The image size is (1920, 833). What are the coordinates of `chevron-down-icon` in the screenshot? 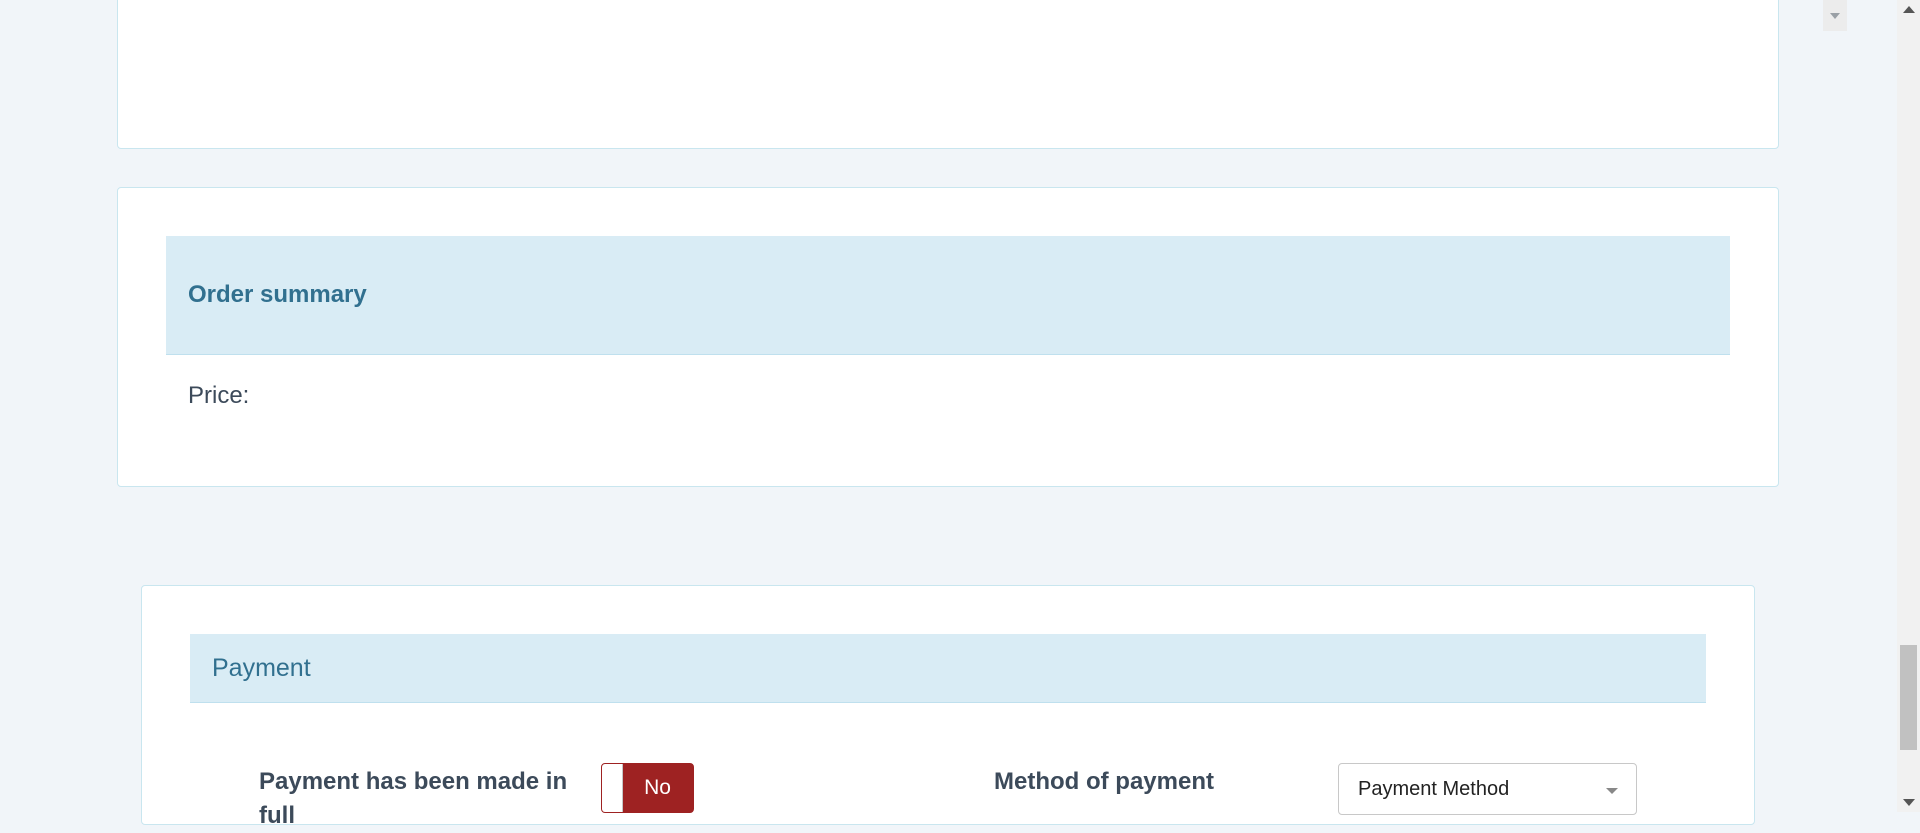 It's located at (1612, 791).